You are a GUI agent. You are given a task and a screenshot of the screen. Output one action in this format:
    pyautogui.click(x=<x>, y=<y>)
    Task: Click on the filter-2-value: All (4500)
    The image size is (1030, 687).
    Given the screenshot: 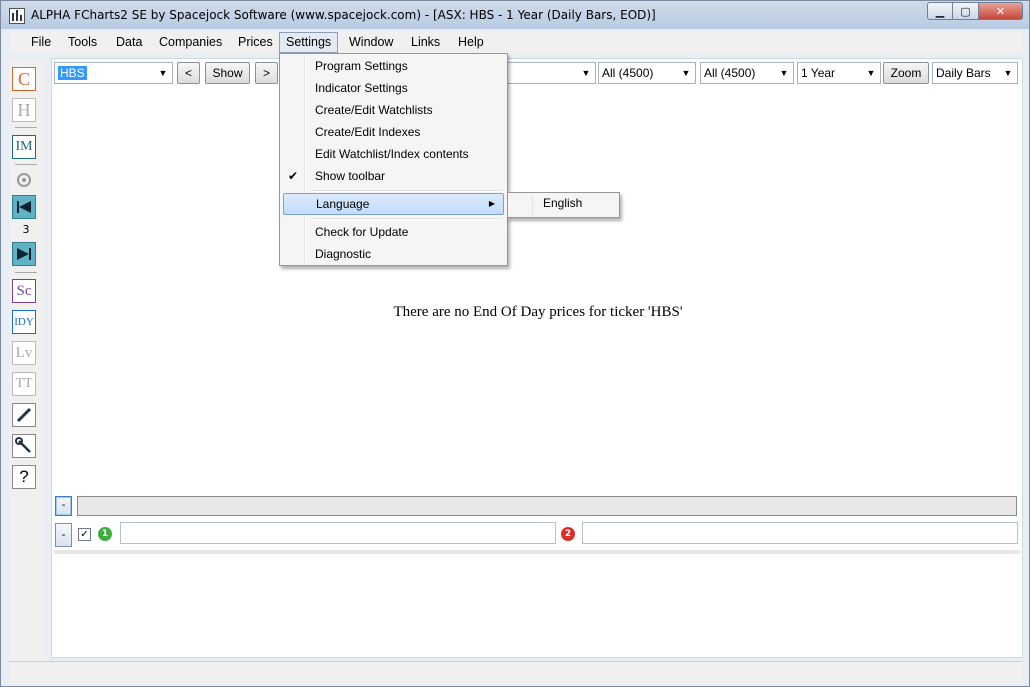 What is the action you would take?
    pyautogui.click(x=730, y=73)
    